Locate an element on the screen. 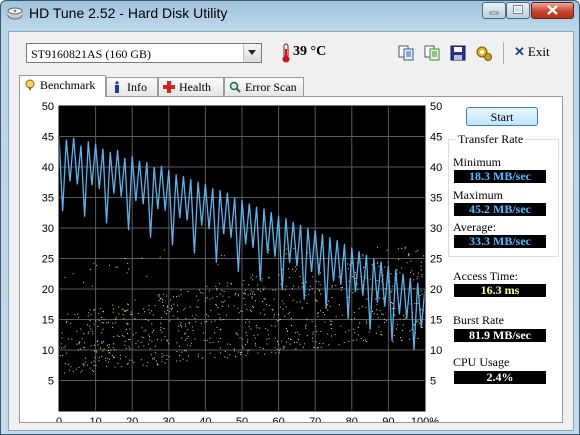 The width and height of the screenshot is (580, 435). y-tick-label-right: 40 is located at coordinates (436, 168).